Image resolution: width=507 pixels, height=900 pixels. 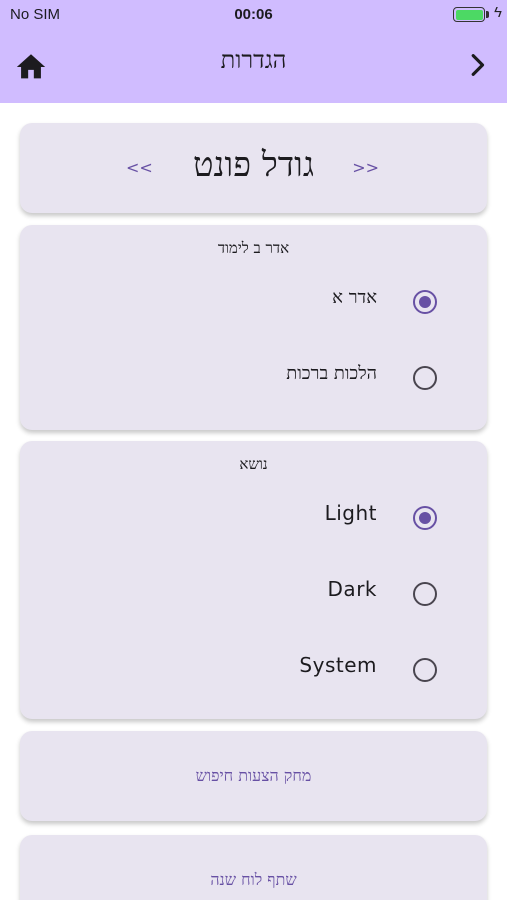 I want to click on page-title: הגדרות, so click(x=253, y=60).